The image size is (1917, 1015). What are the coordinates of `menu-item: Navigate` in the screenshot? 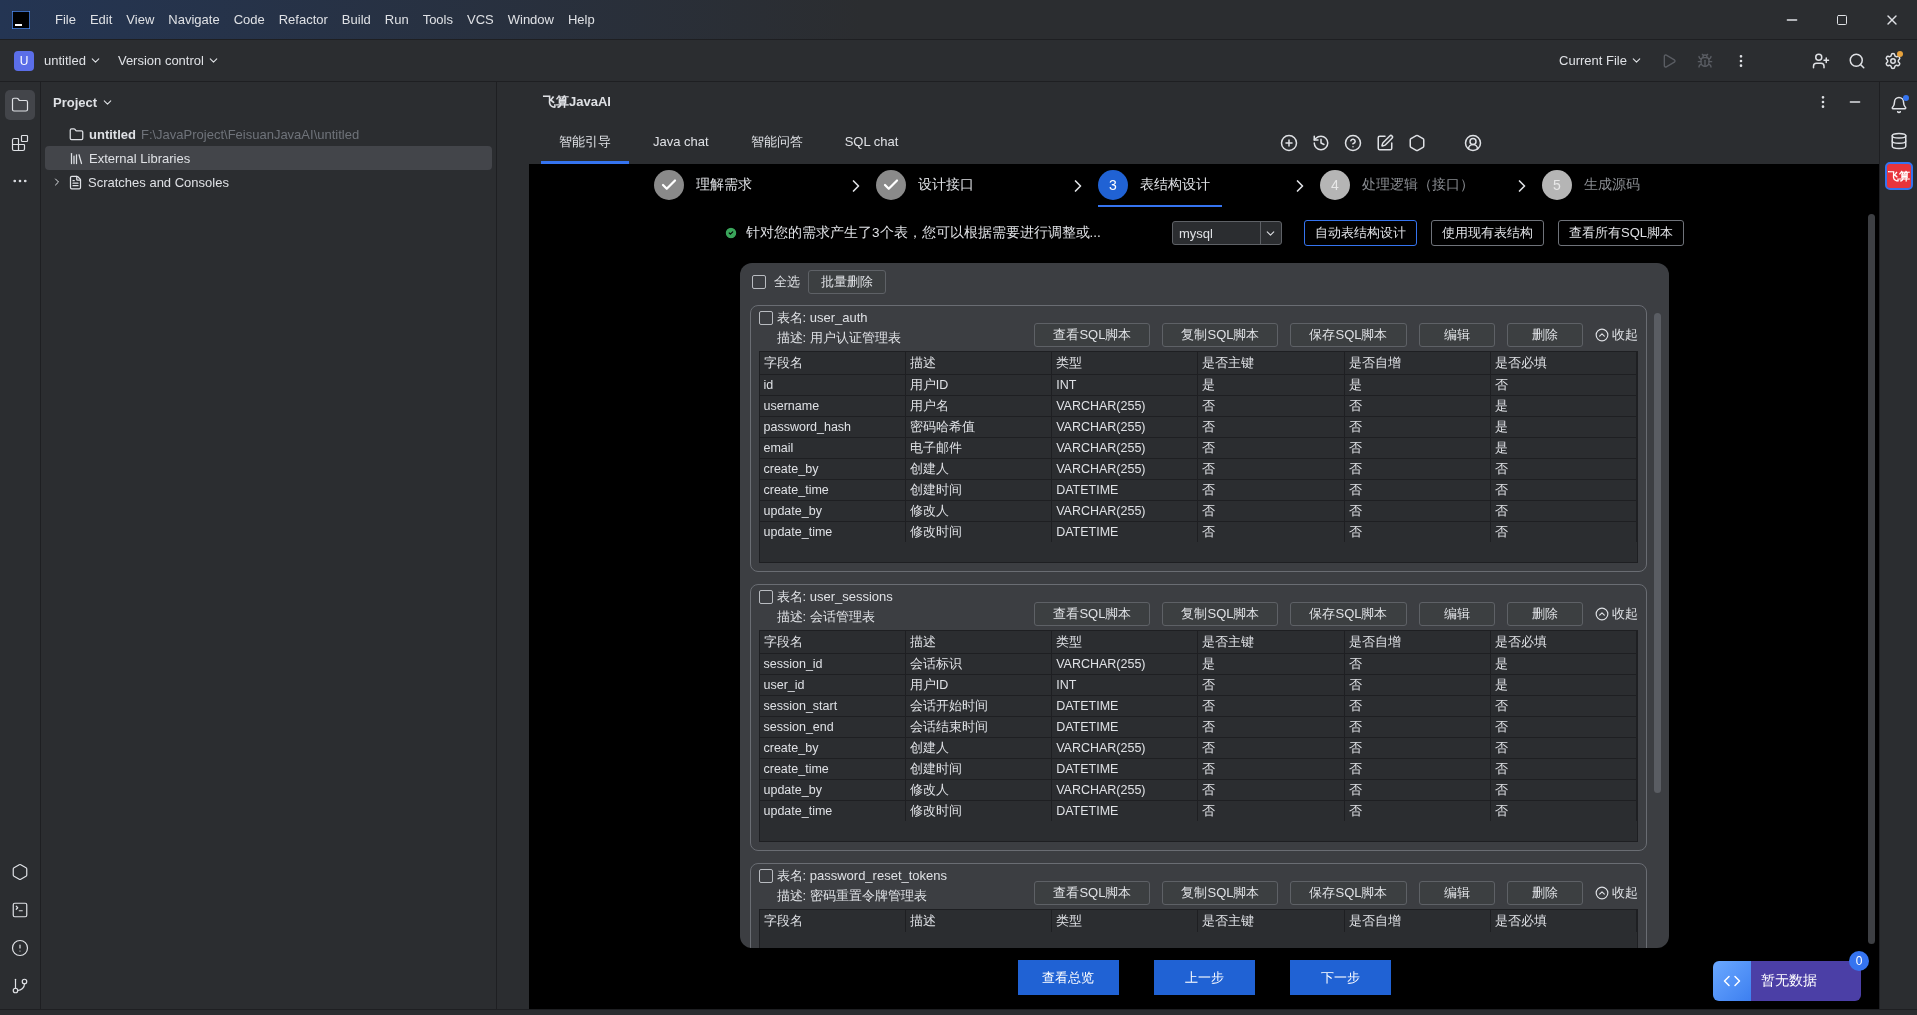 It's located at (194, 19).